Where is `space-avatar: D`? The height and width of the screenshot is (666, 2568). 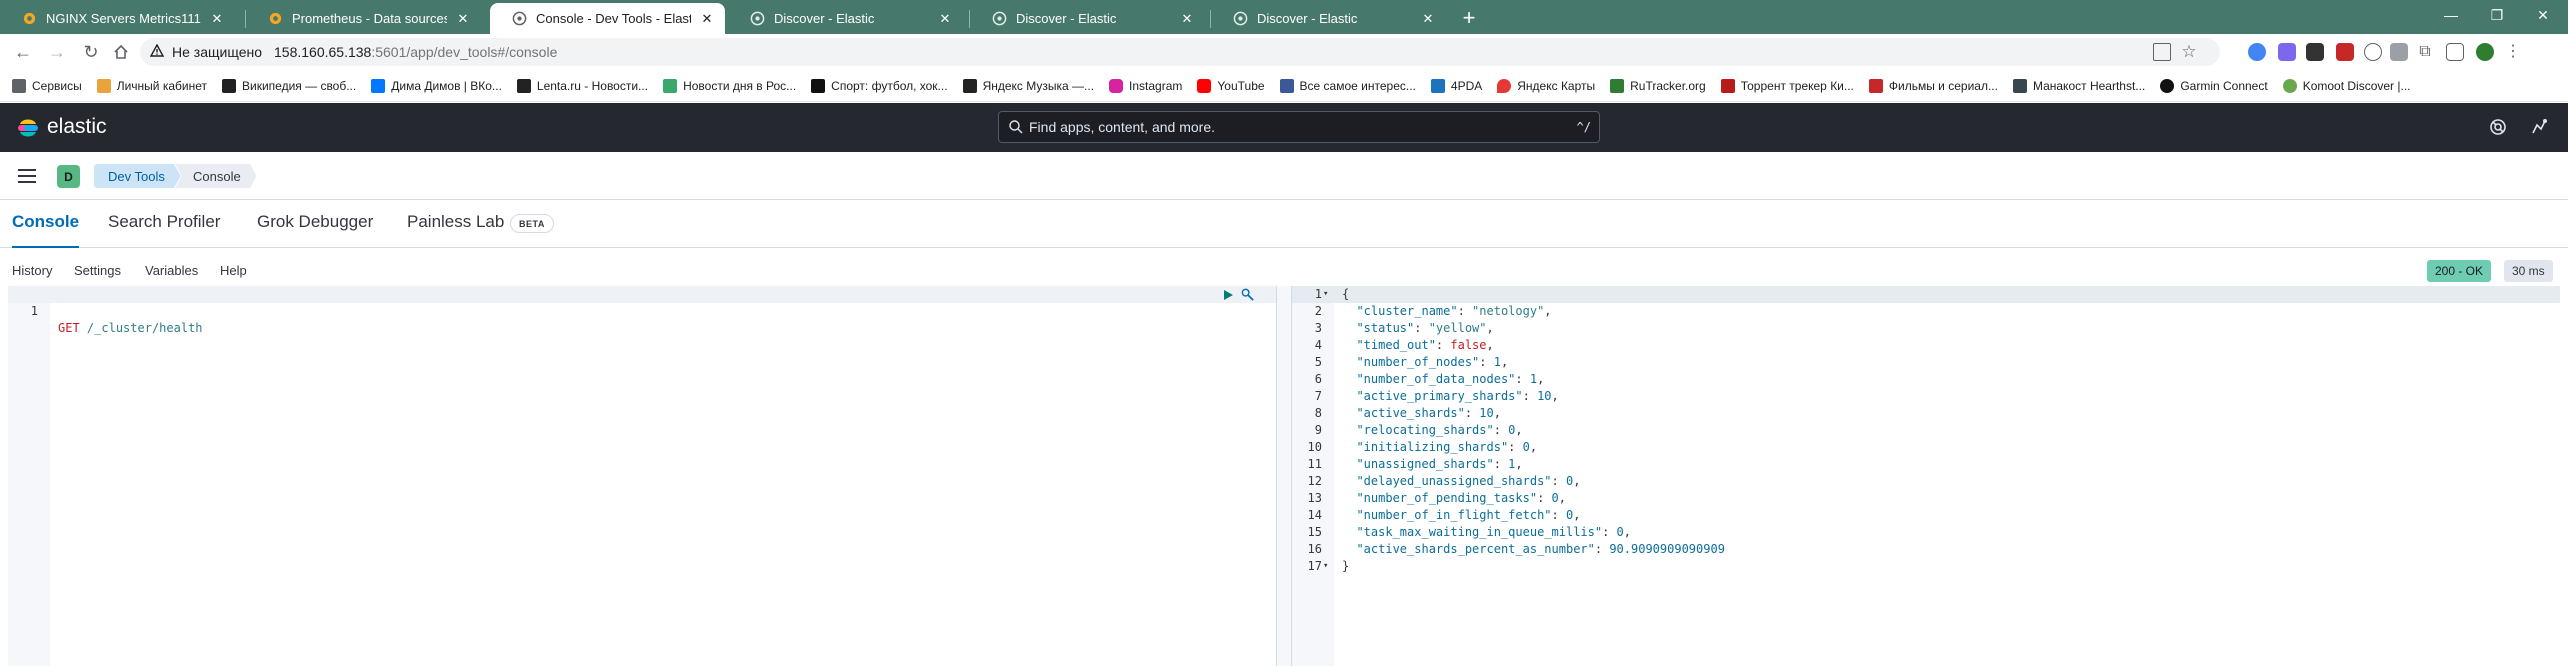
space-avatar: D is located at coordinates (68, 176).